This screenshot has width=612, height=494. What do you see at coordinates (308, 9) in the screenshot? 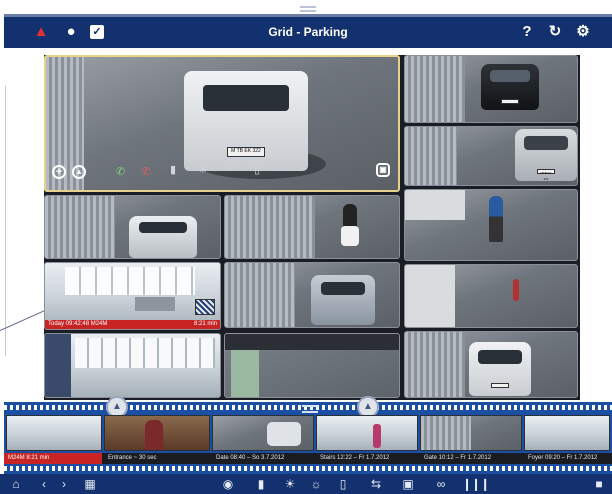
I see `top-drag-handle` at bounding box center [308, 9].